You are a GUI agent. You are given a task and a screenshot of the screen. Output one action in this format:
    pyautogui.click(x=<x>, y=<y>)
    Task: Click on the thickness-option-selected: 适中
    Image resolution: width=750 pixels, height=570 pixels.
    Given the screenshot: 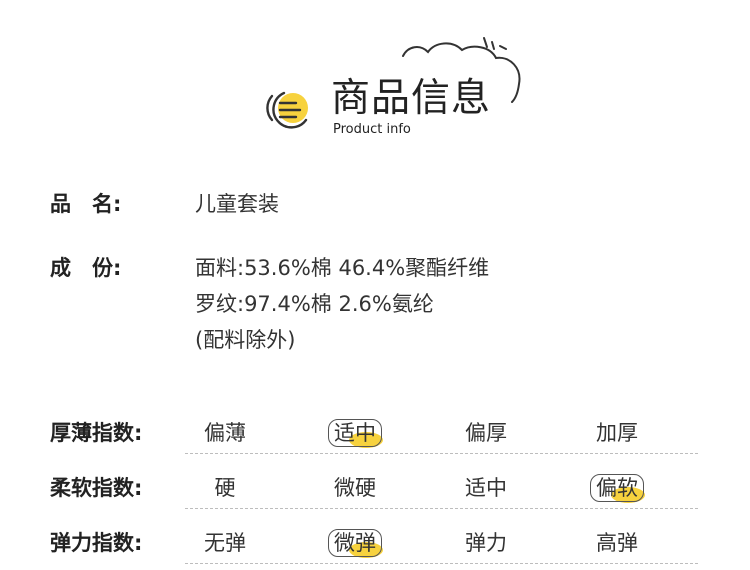 What is the action you would take?
    pyautogui.click(x=355, y=433)
    